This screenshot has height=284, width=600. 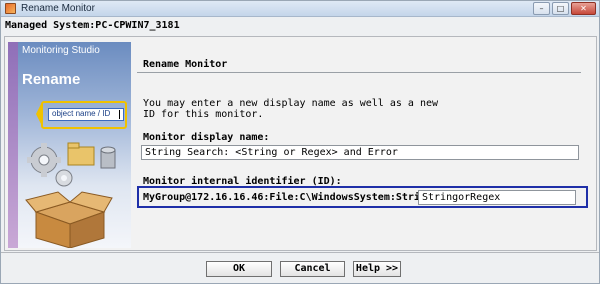 I want to click on graphic-art, so click(x=70, y=175).